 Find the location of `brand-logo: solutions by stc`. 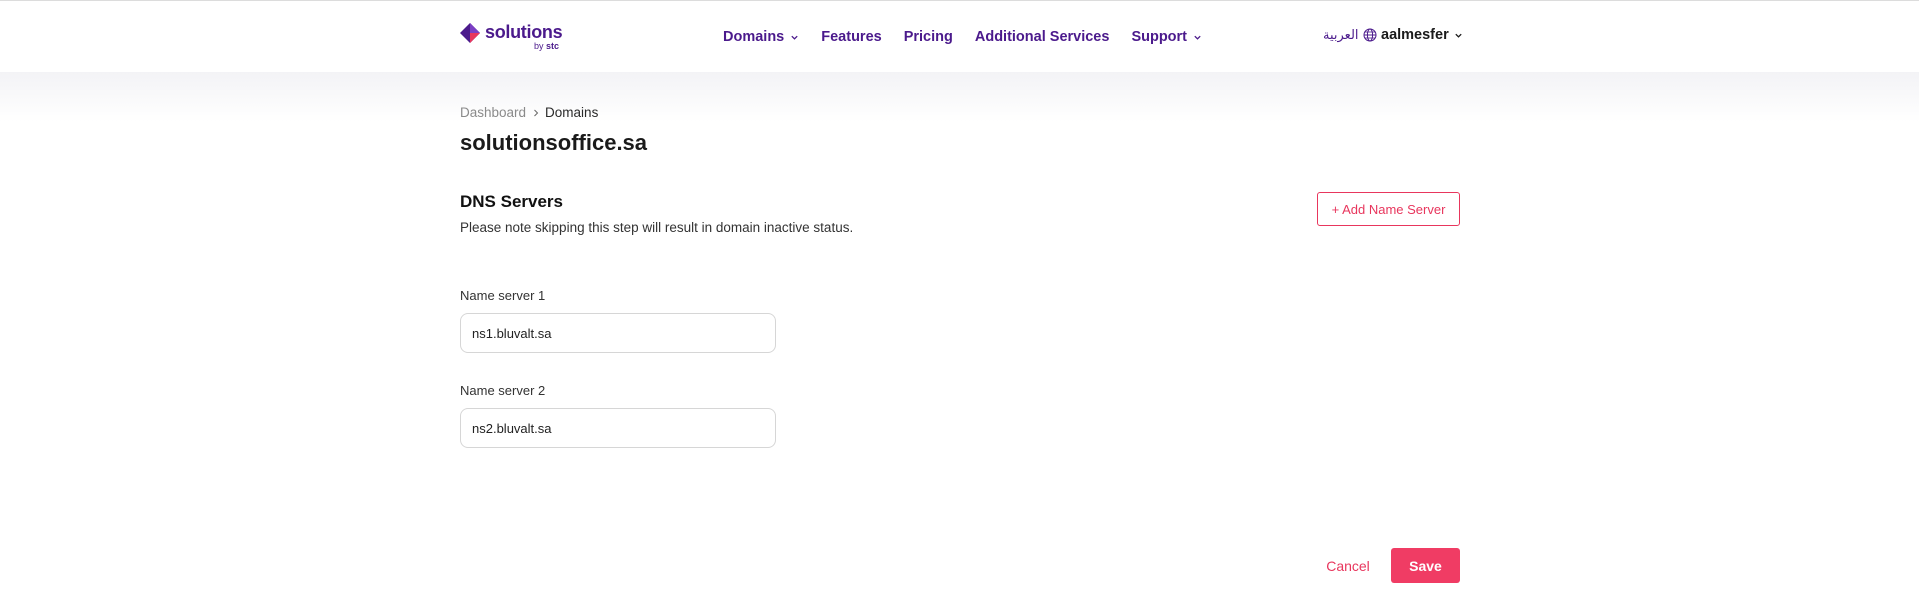

brand-logo: solutions by stc is located at coordinates (515, 38).